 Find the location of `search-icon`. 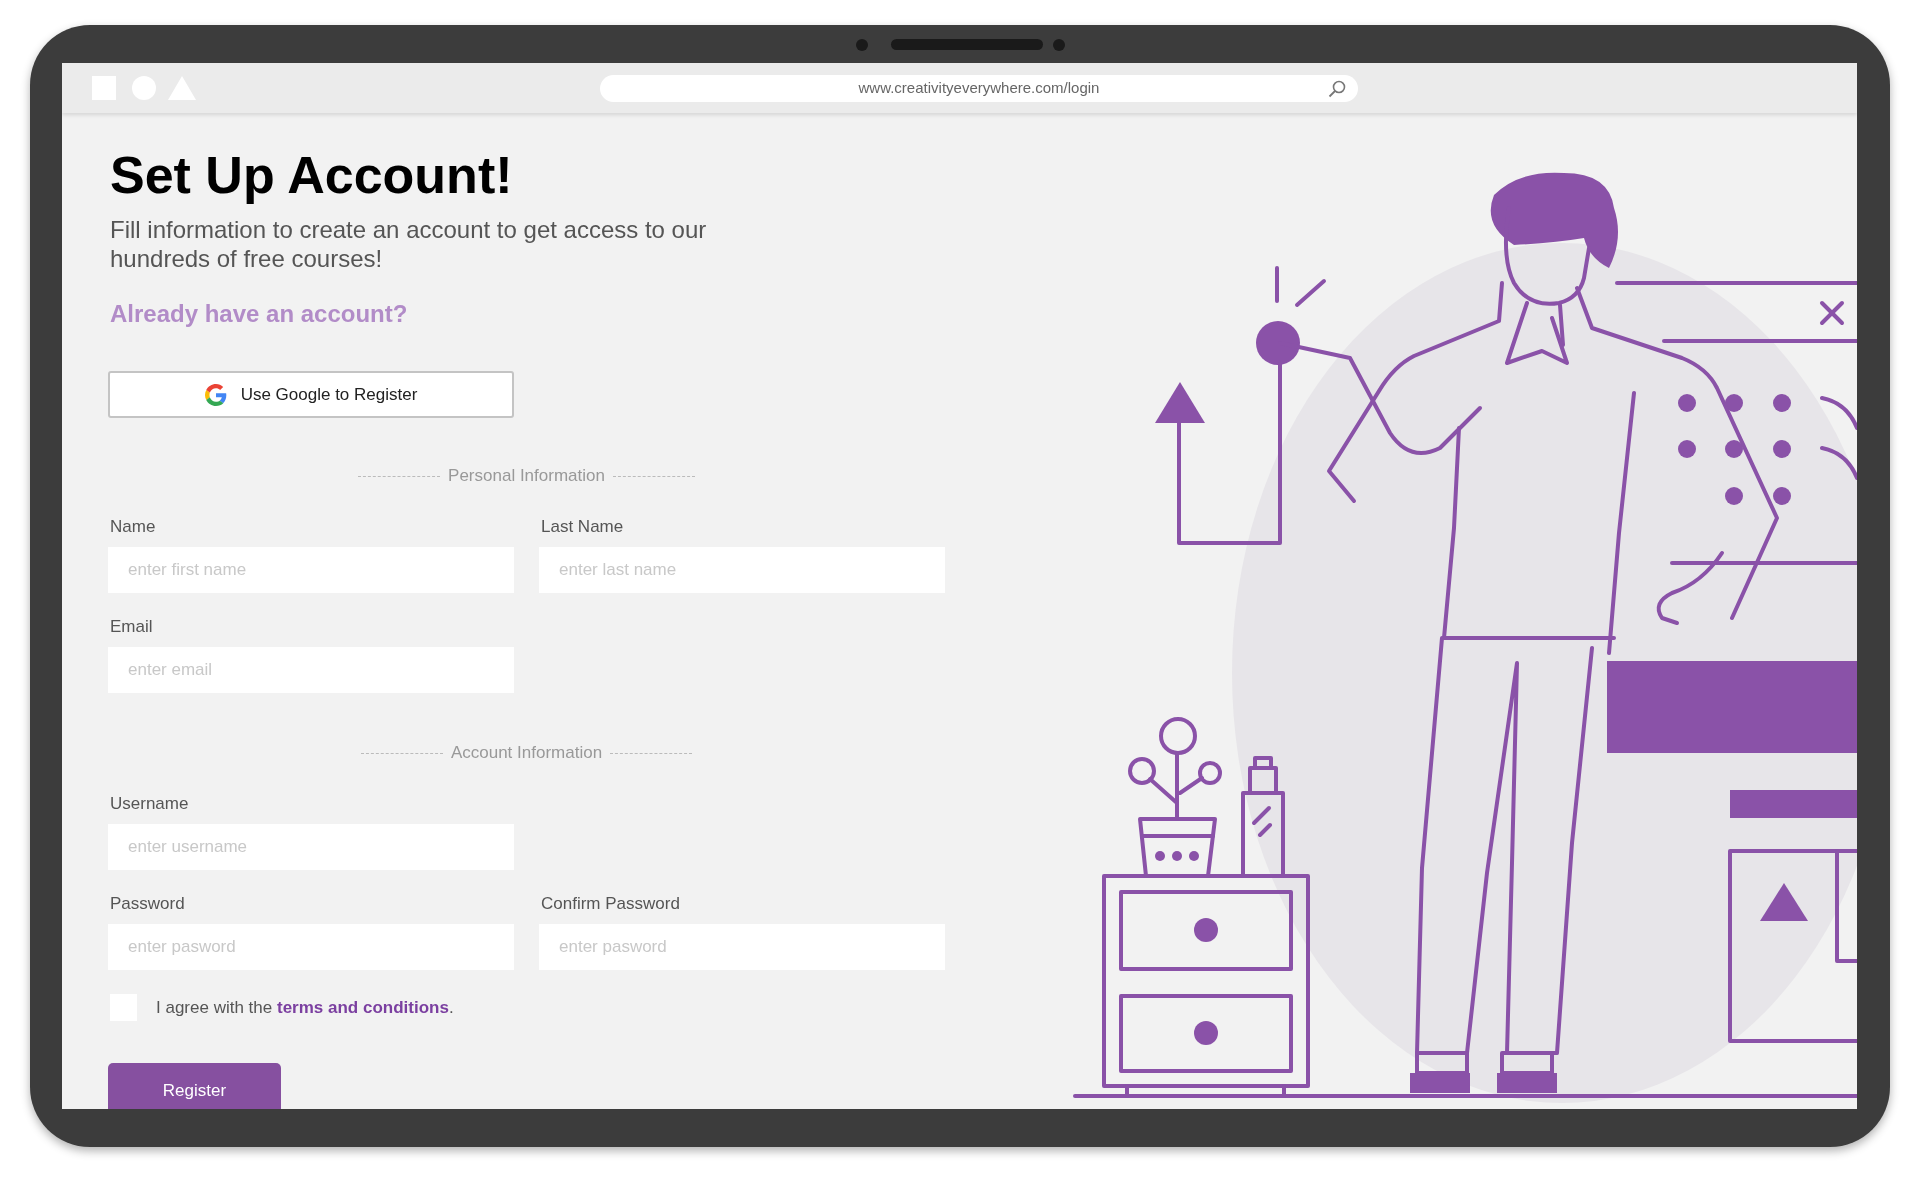

search-icon is located at coordinates (1337, 88).